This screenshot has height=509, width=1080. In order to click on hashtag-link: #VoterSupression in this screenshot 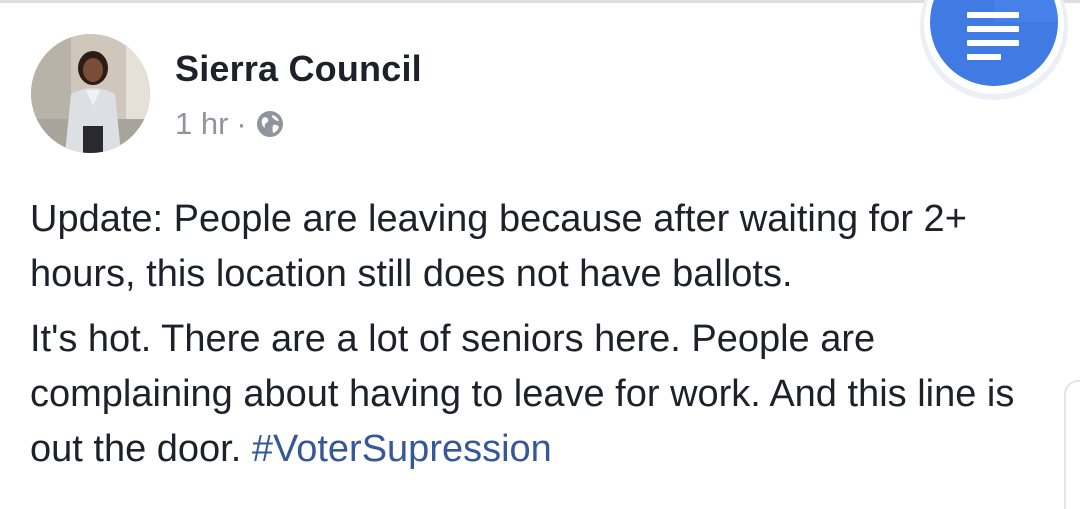, I will do `click(402, 449)`.